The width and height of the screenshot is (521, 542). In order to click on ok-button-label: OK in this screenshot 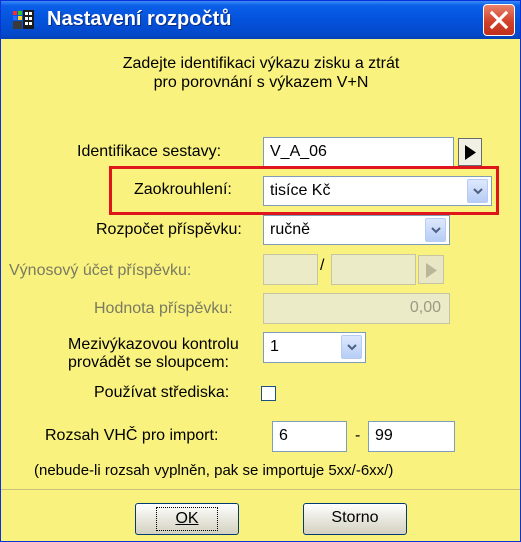, I will do `click(187, 519)`.